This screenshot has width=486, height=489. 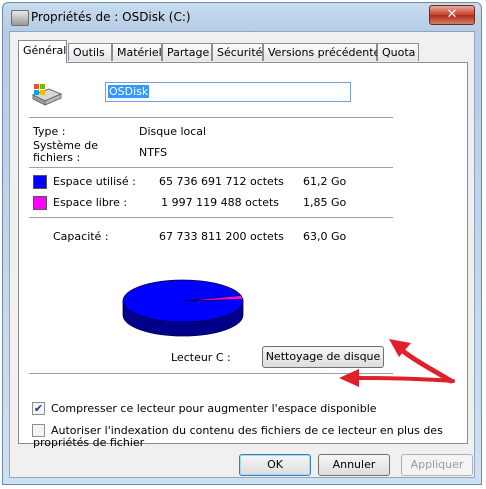 What do you see at coordinates (398, 52) in the screenshot?
I see `tab-quota: Quota` at bounding box center [398, 52].